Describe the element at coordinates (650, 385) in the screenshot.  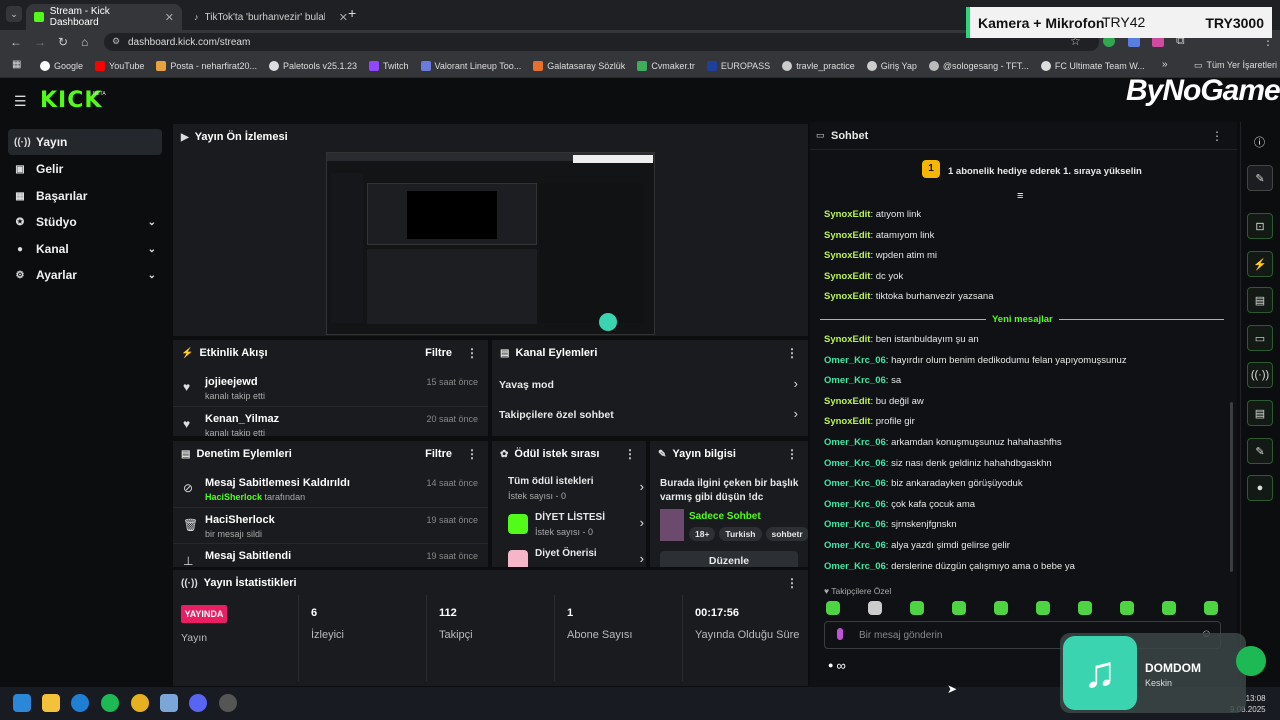
I see `slow-mode-action: Yavaş mod ›` at that location.